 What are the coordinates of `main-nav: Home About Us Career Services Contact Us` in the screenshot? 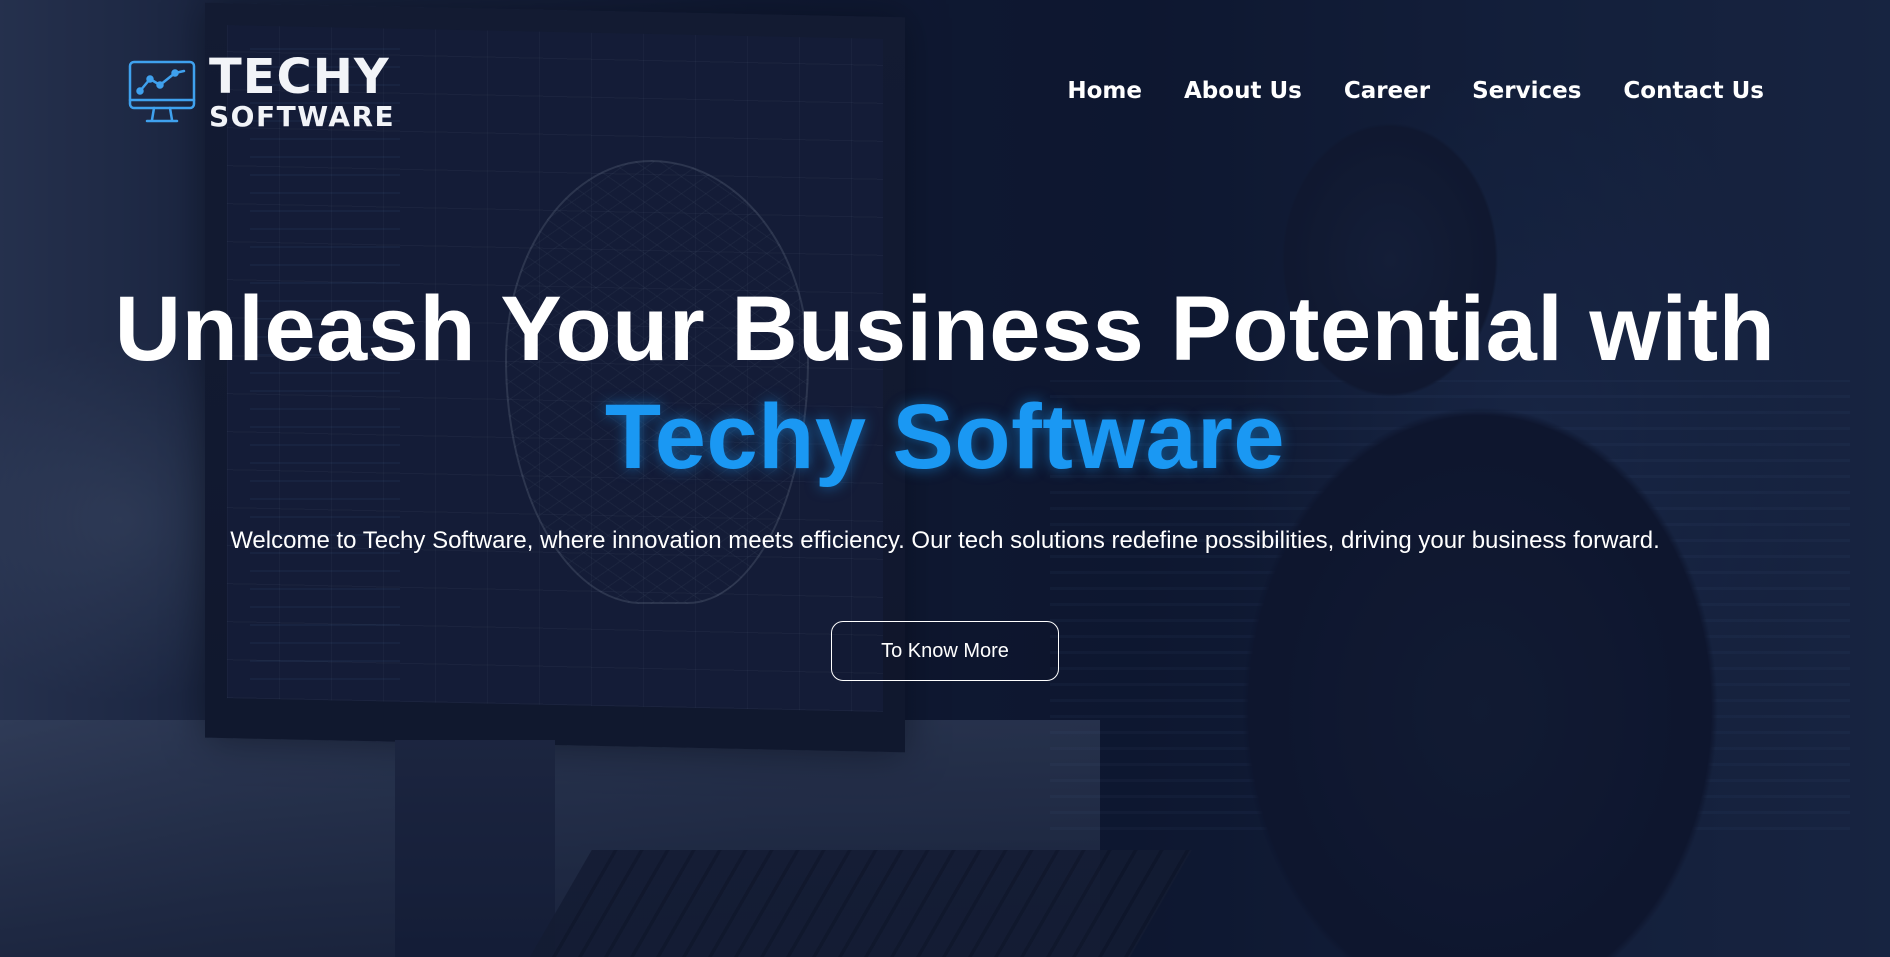 It's located at (1415, 91).